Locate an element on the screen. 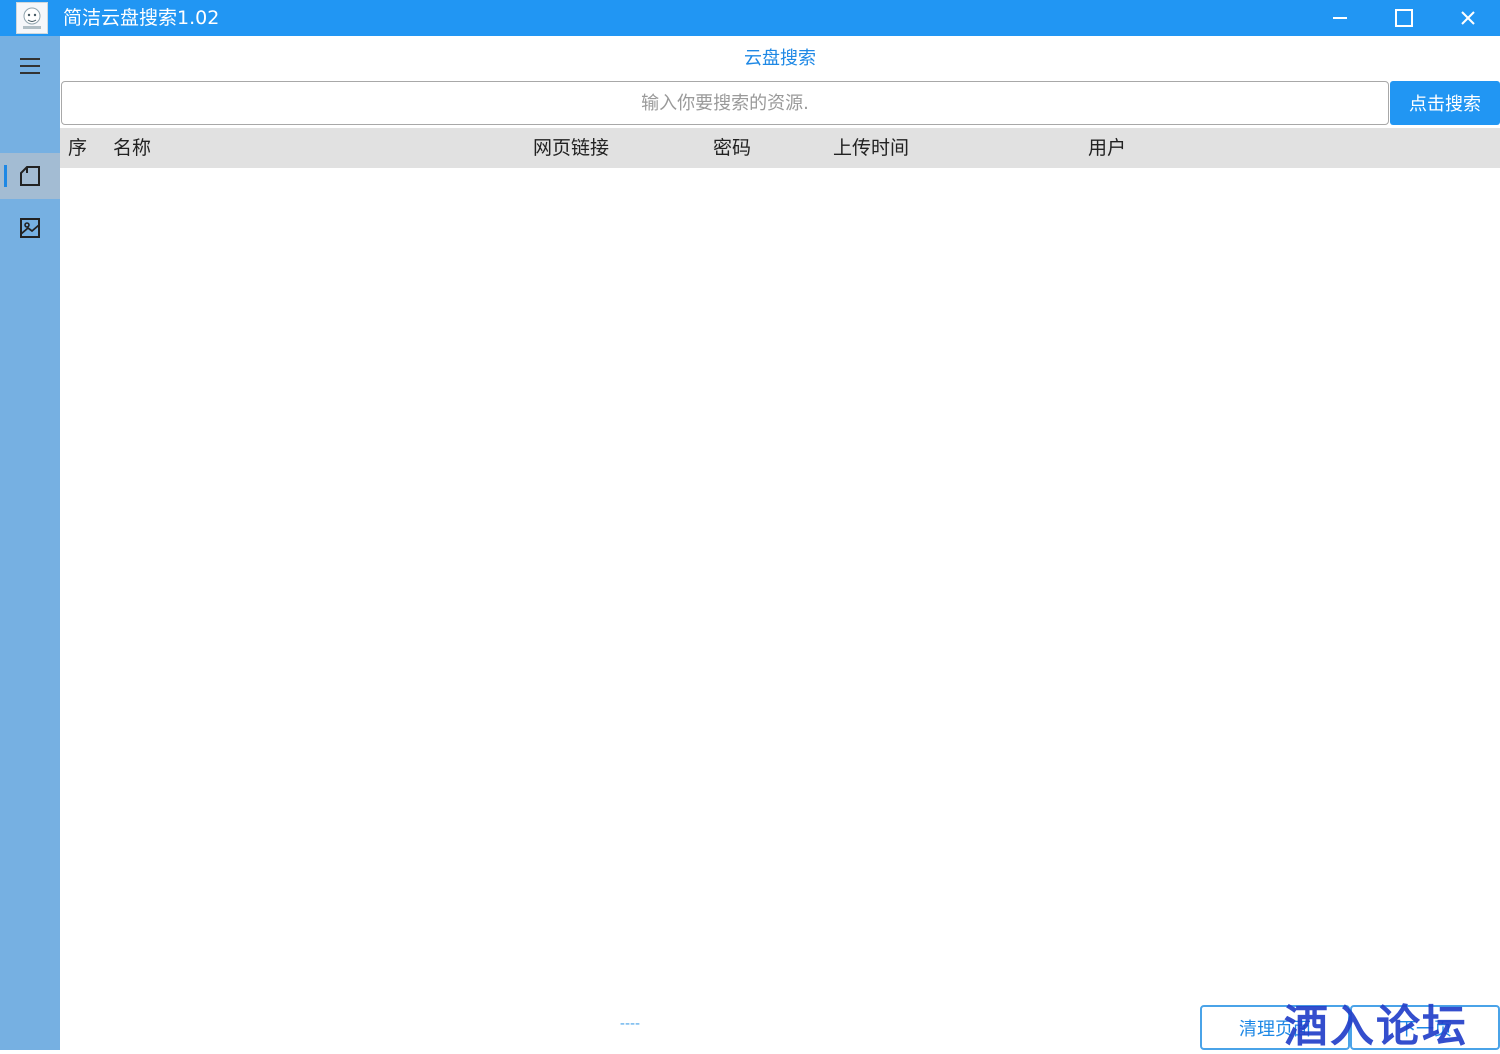 The height and width of the screenshot is (1054, 1500). watermark: 酒入论坛 is located at coordinates (1376, 1026).